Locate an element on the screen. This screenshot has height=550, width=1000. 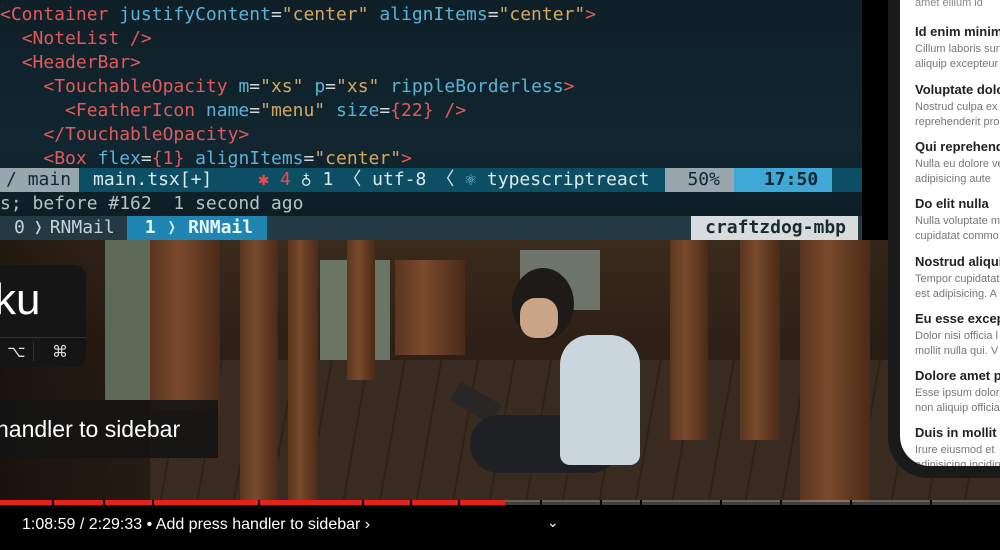
current-time: 1:08:59 is located at coordinates (49, 524).